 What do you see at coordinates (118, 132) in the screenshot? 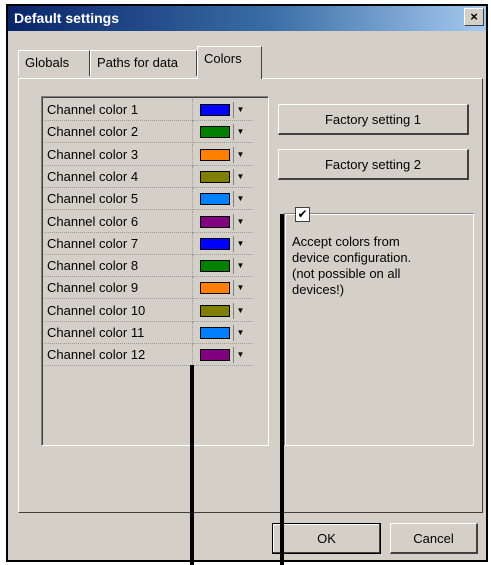
I see `channel-color-label: Channel color 2` at bounding box center [118, 132].